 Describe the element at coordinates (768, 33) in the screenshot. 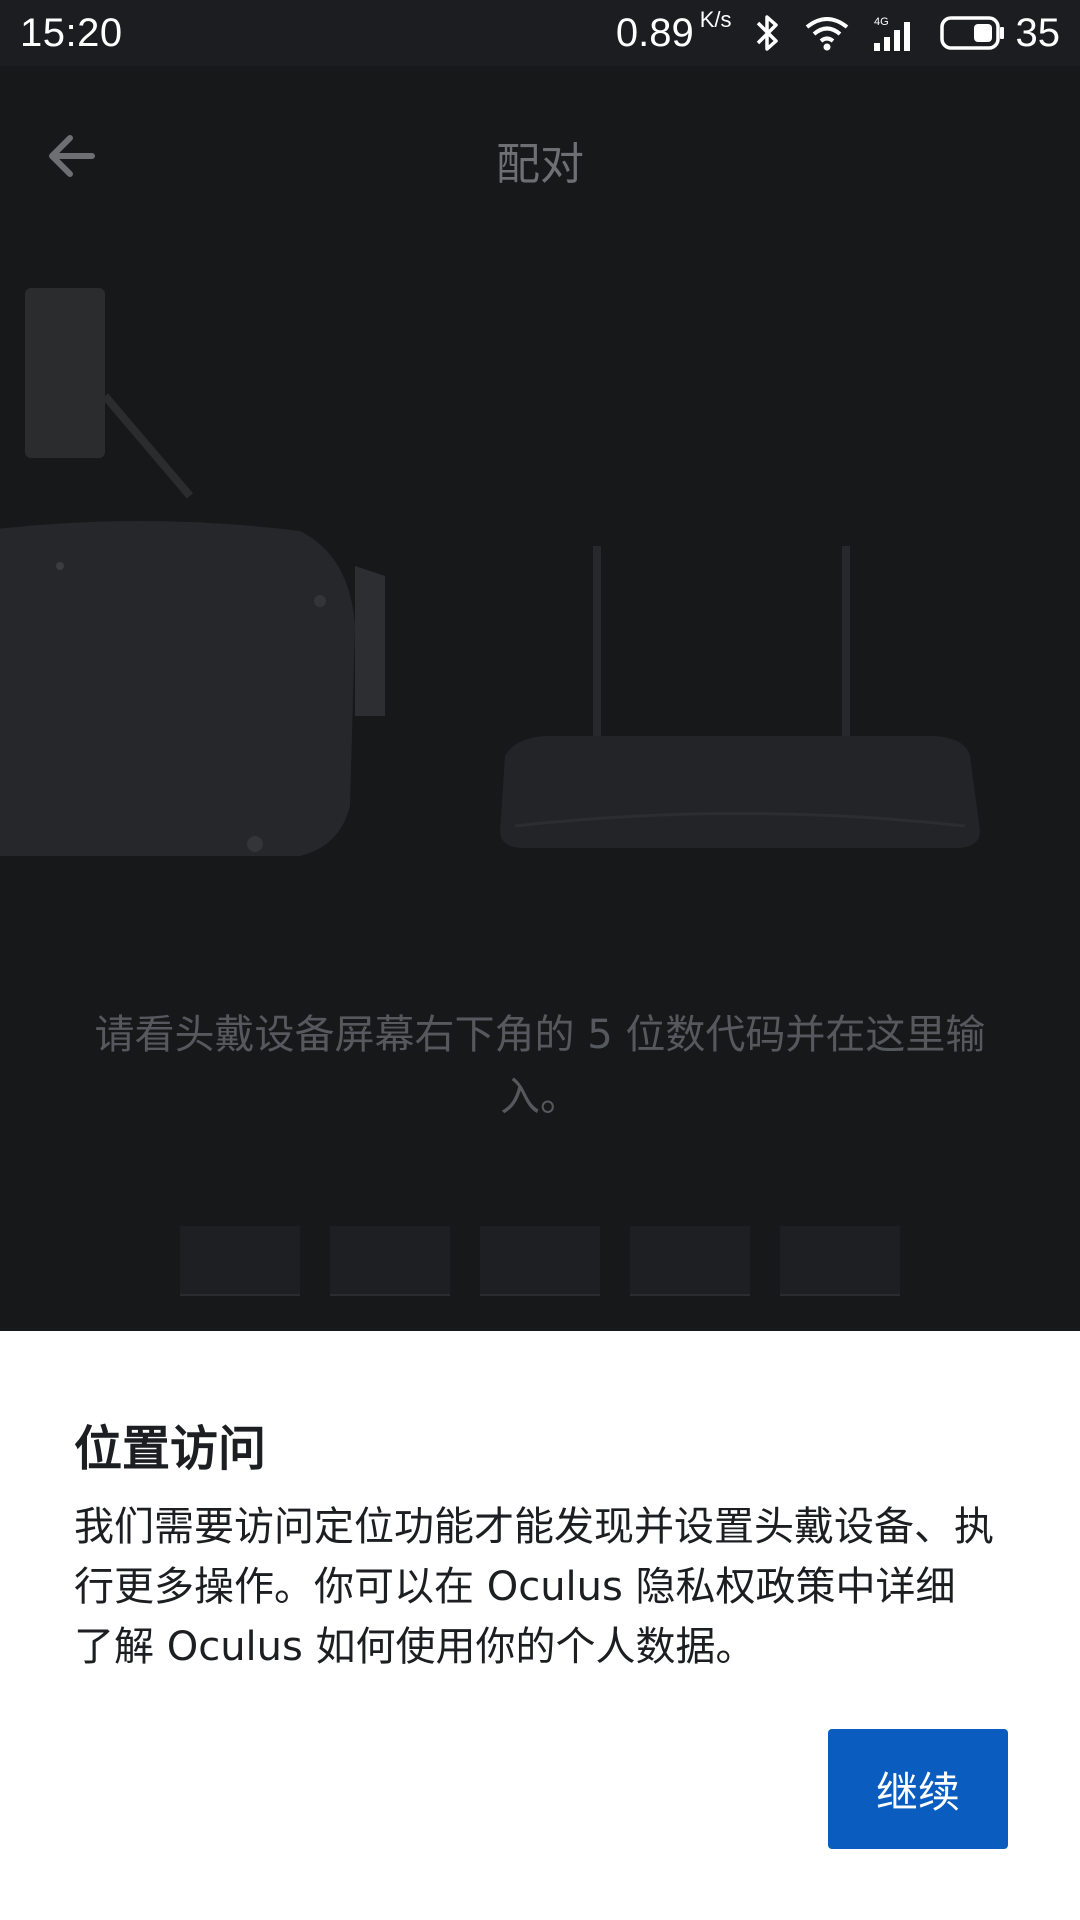

I see `bluetooth-icon` at that location.